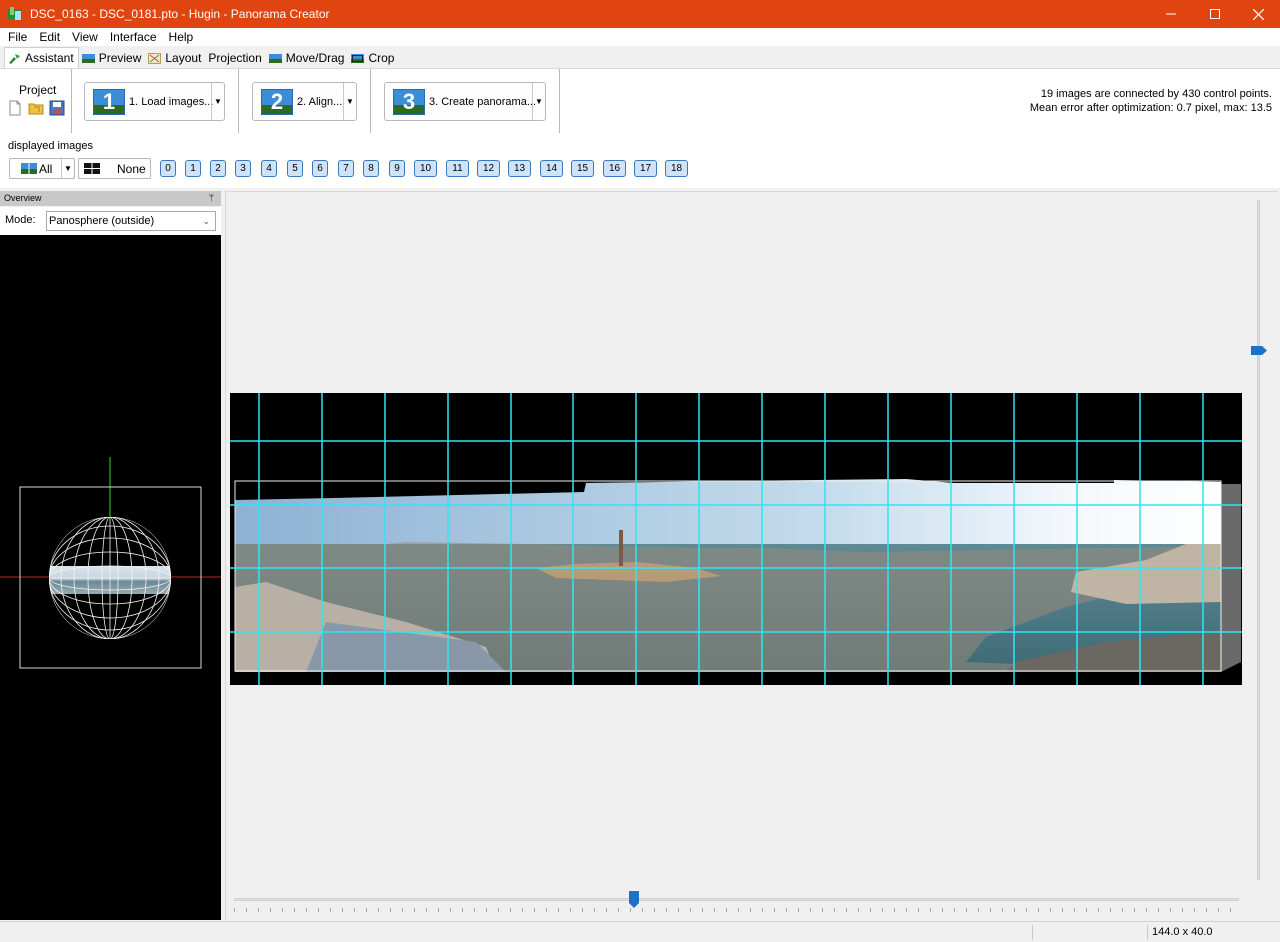 The width and height of the screenshot is (1280, 942). I want to click on hugin-app-icon, so click(15, 13).